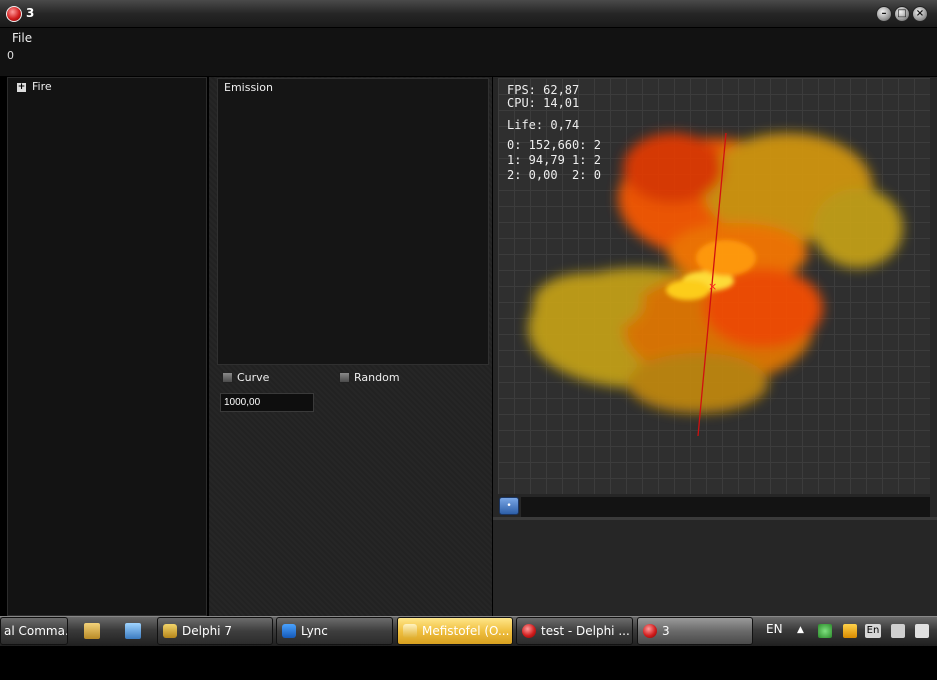 The image size is (937, 680). I want to click on random-checkbox, so click(344, 377).